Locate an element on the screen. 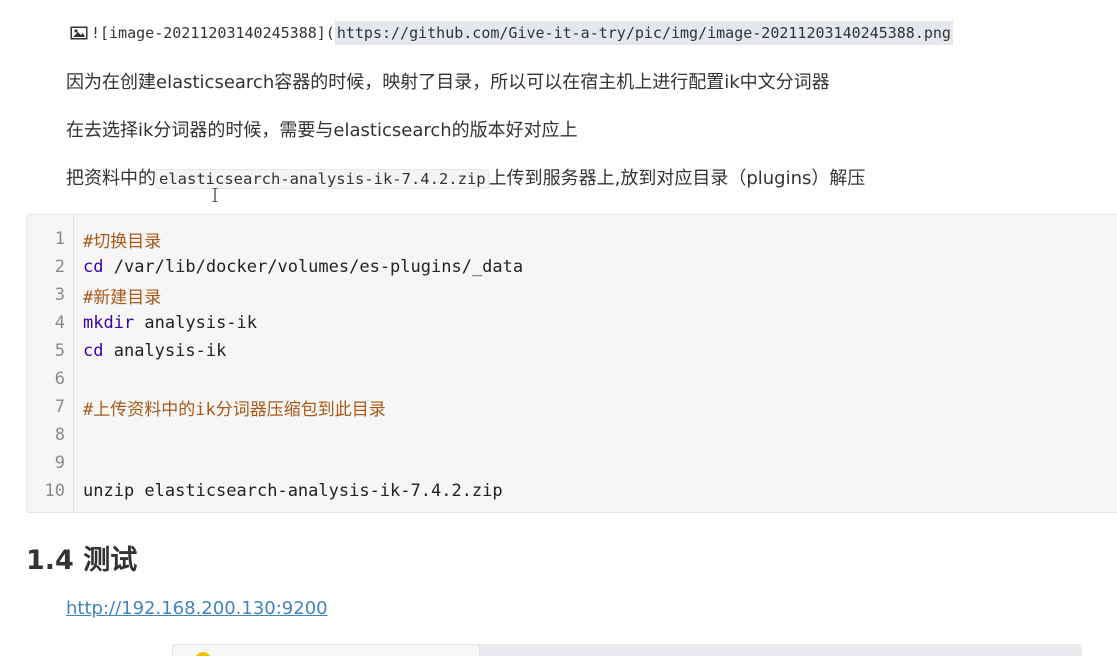 The image size is (1117, 656). code-token: #新建目录 is located at coordinates (122, 297).